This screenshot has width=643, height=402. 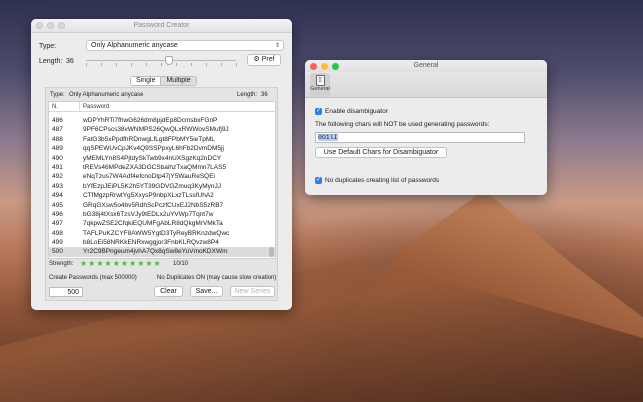 What do you see at coordinates (382, 180) in the screenshot?
I see `no-duplicates-label: No duplicates creating list of passwords` at bounding box center [382, 180].